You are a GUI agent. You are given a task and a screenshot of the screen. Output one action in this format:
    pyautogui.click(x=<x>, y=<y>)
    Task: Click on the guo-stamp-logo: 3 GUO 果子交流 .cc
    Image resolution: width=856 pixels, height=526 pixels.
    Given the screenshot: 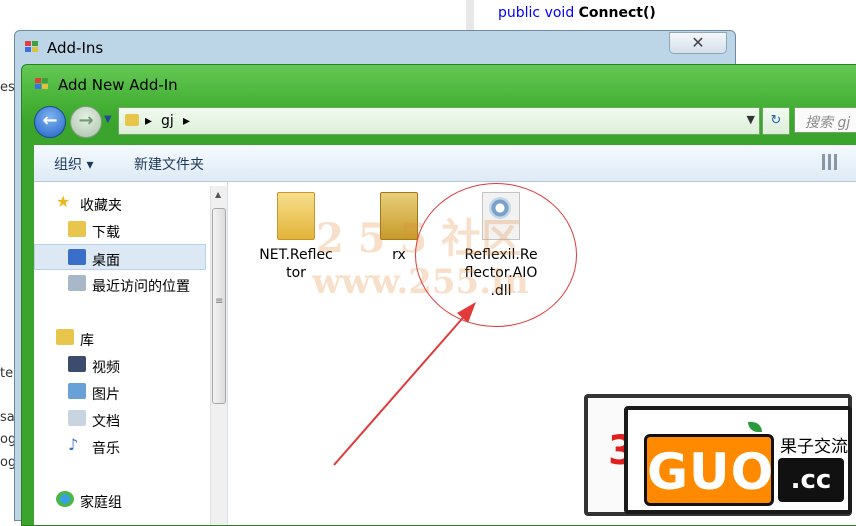 What is the action you would take?
    pyautogui.click(x=720, y=456)
    